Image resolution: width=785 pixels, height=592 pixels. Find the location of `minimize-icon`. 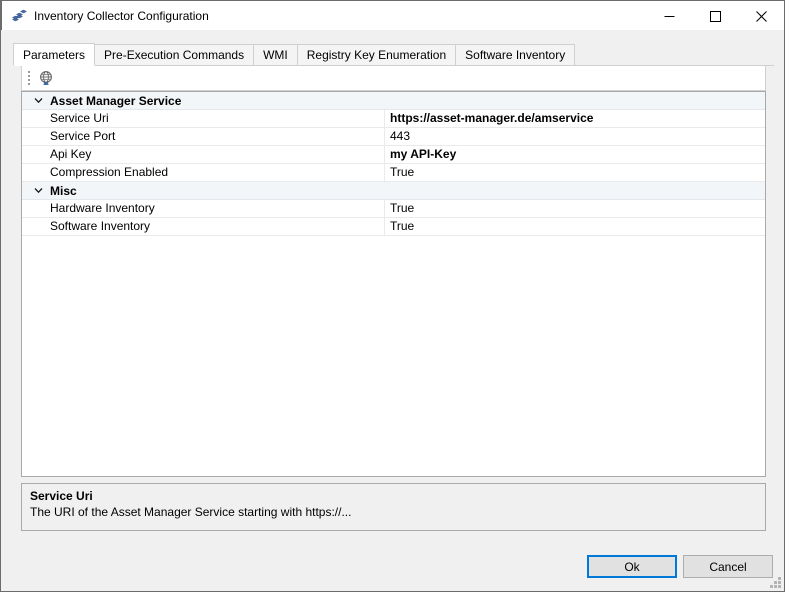

minimize-icon is located at coordinates (669, 16).